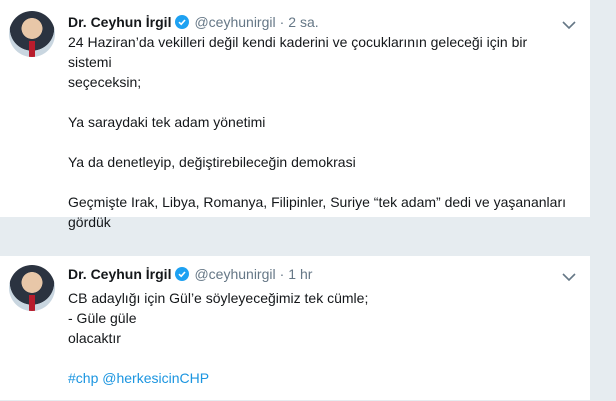 The image size is (616, 401). What do you see at coordinates (155, 378) in the screenshot?
I see `mention-link: @herkesicinCHP` at bounding box center [155, 378].